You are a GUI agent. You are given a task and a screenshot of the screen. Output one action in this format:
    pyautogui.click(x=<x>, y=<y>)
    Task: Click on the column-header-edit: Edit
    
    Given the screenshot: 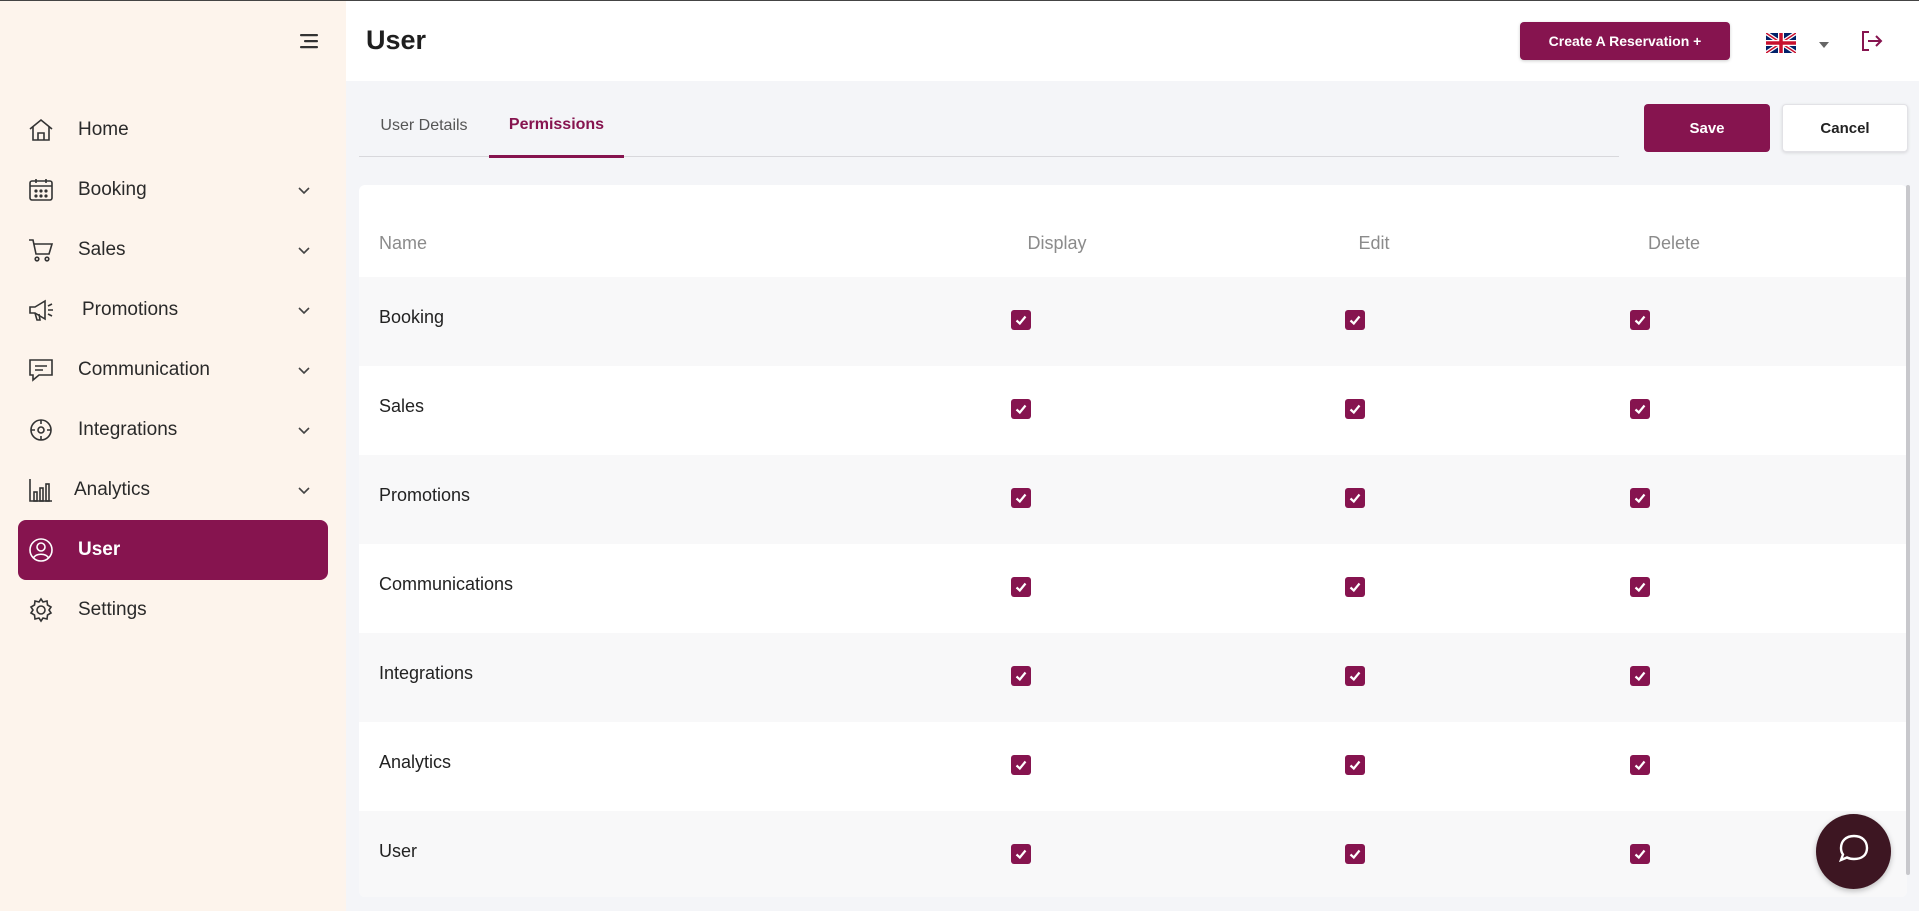 What is the action you would take?
    pyautogui.click(x=1374, y=243)
    